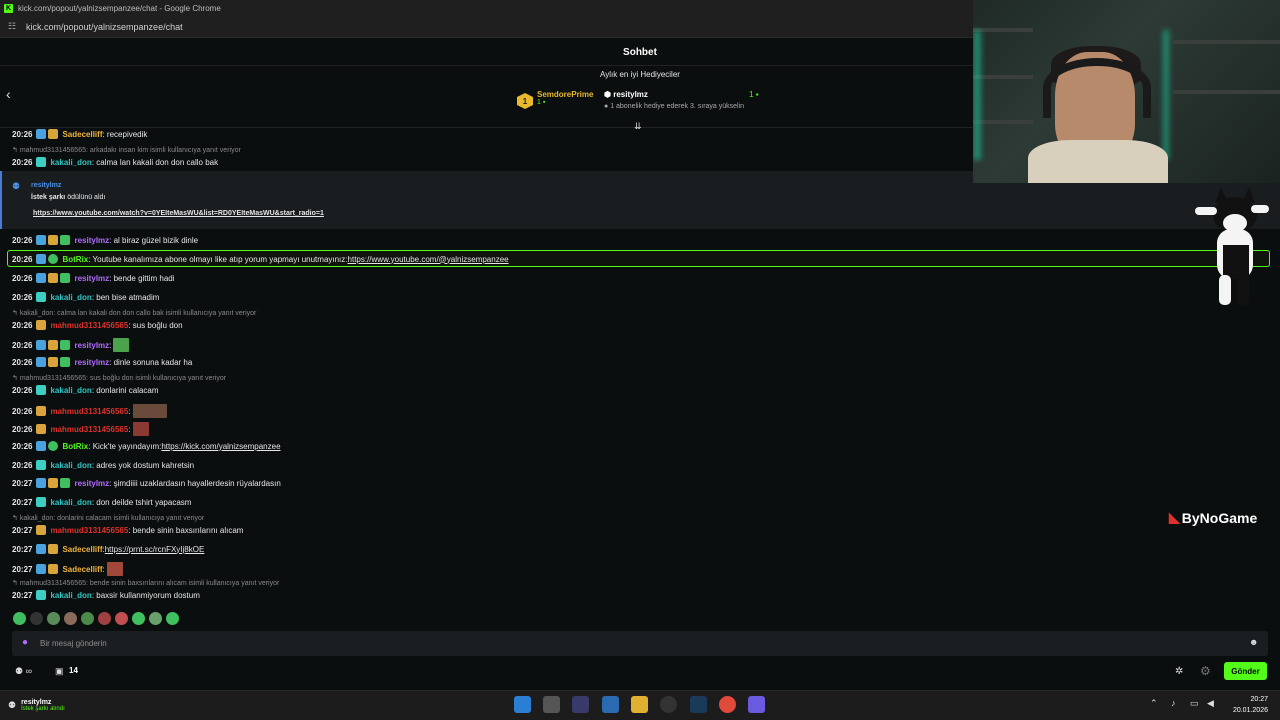  I want to click on input-placeholder: Bir mesaj gönderin, so click(73, 643).